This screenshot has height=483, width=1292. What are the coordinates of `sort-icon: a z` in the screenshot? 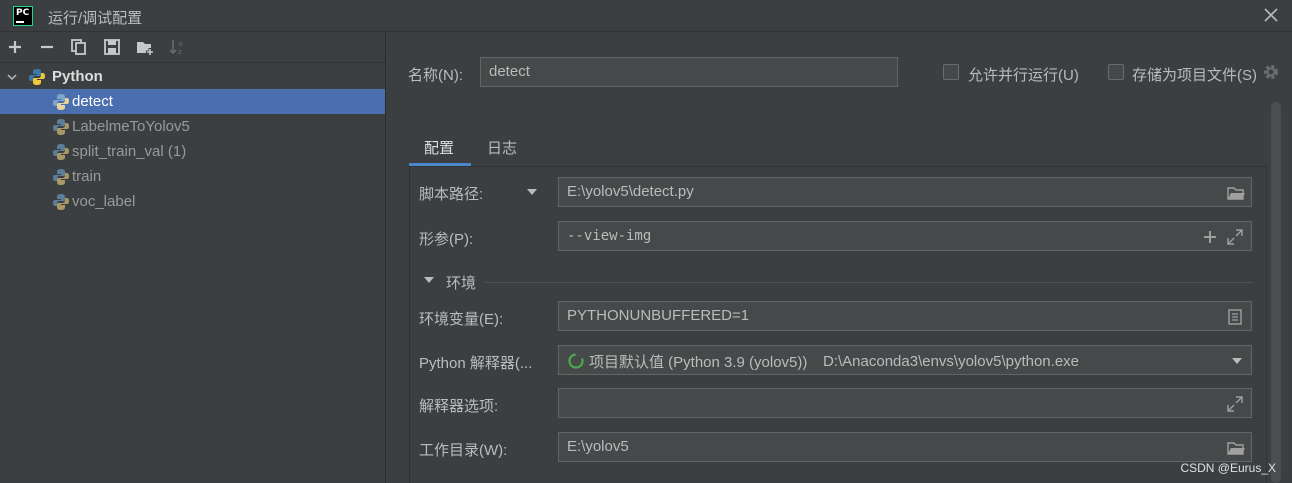 It's located at (177, 47).